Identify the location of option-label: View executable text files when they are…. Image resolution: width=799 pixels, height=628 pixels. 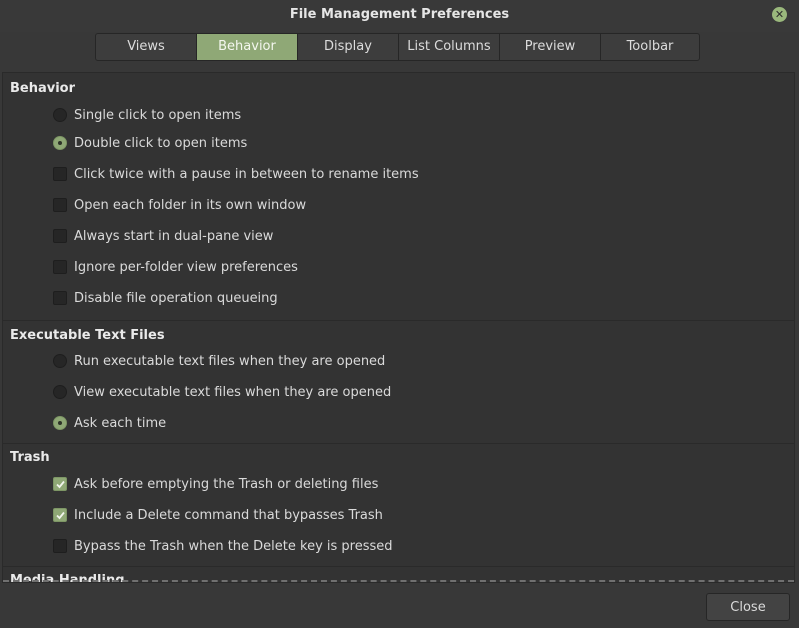
(233, 392).